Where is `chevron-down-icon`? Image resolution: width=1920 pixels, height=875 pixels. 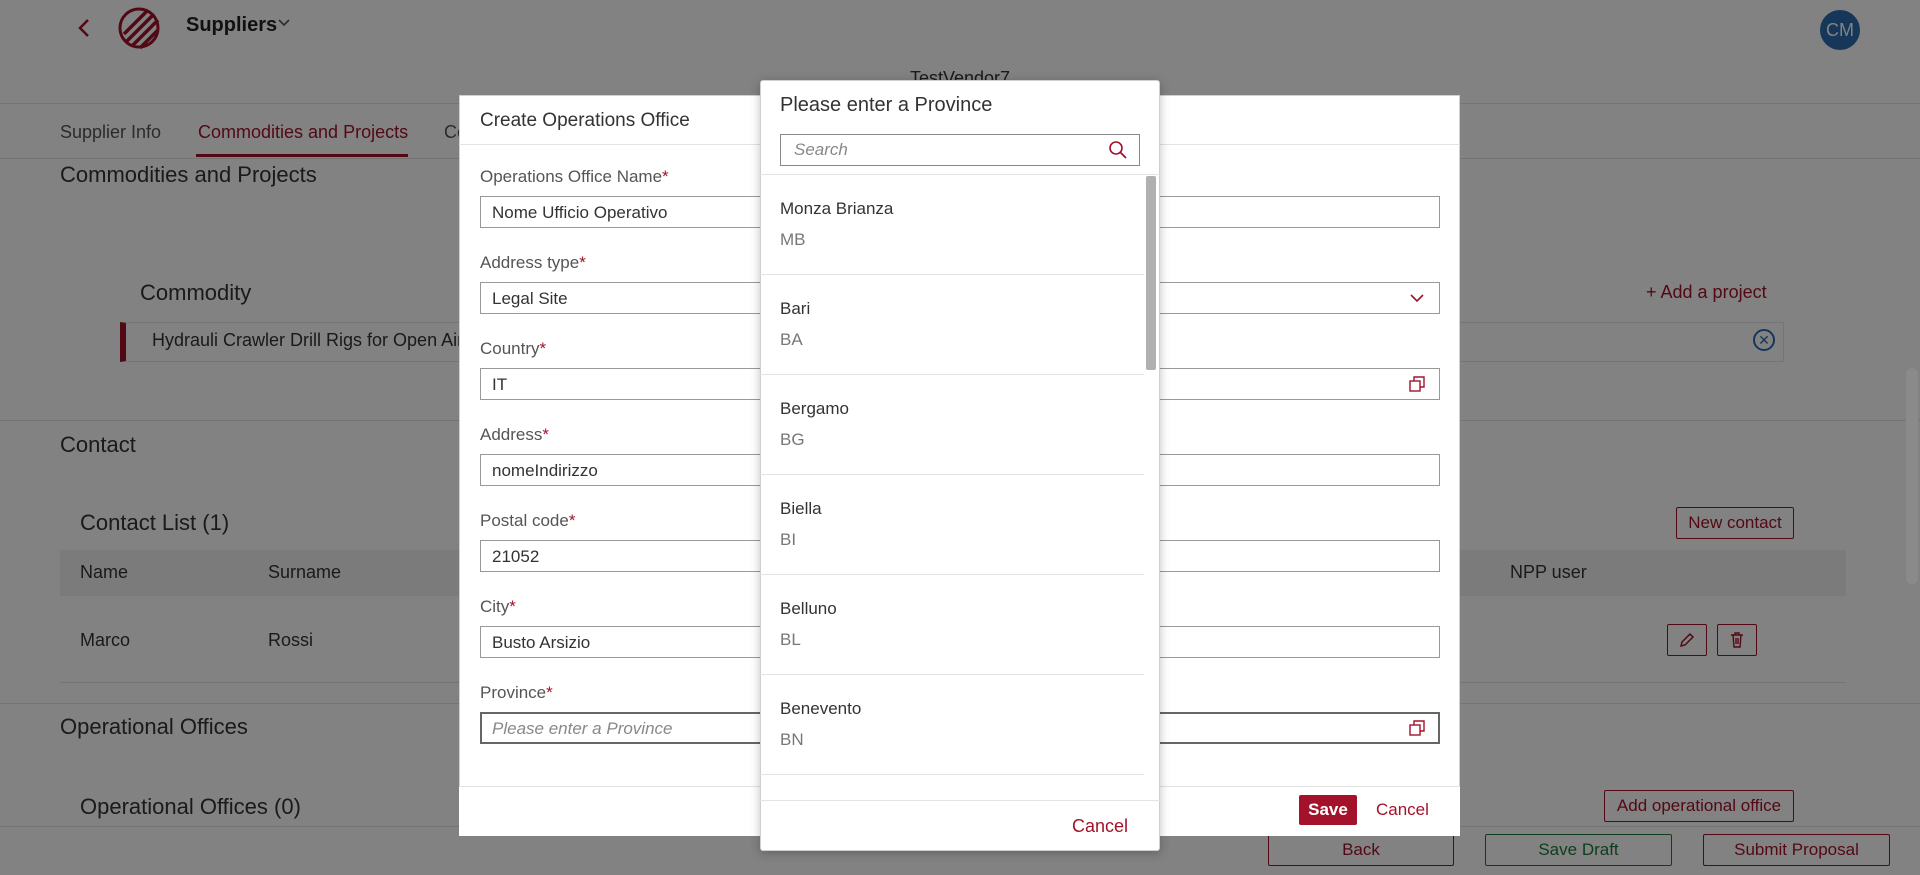
chevron-down-icon is located at coordinates (1417, 300).